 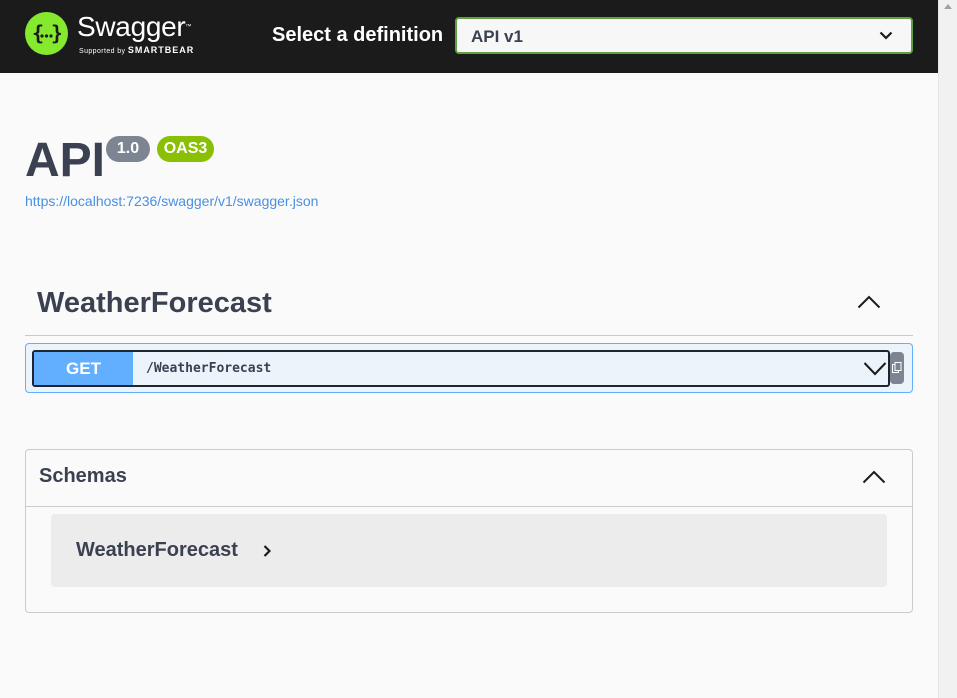 What do you see at coordinates (684, 35) in the screenshot?
I see `definition-select: API v1` at bounding box center [684, 35].